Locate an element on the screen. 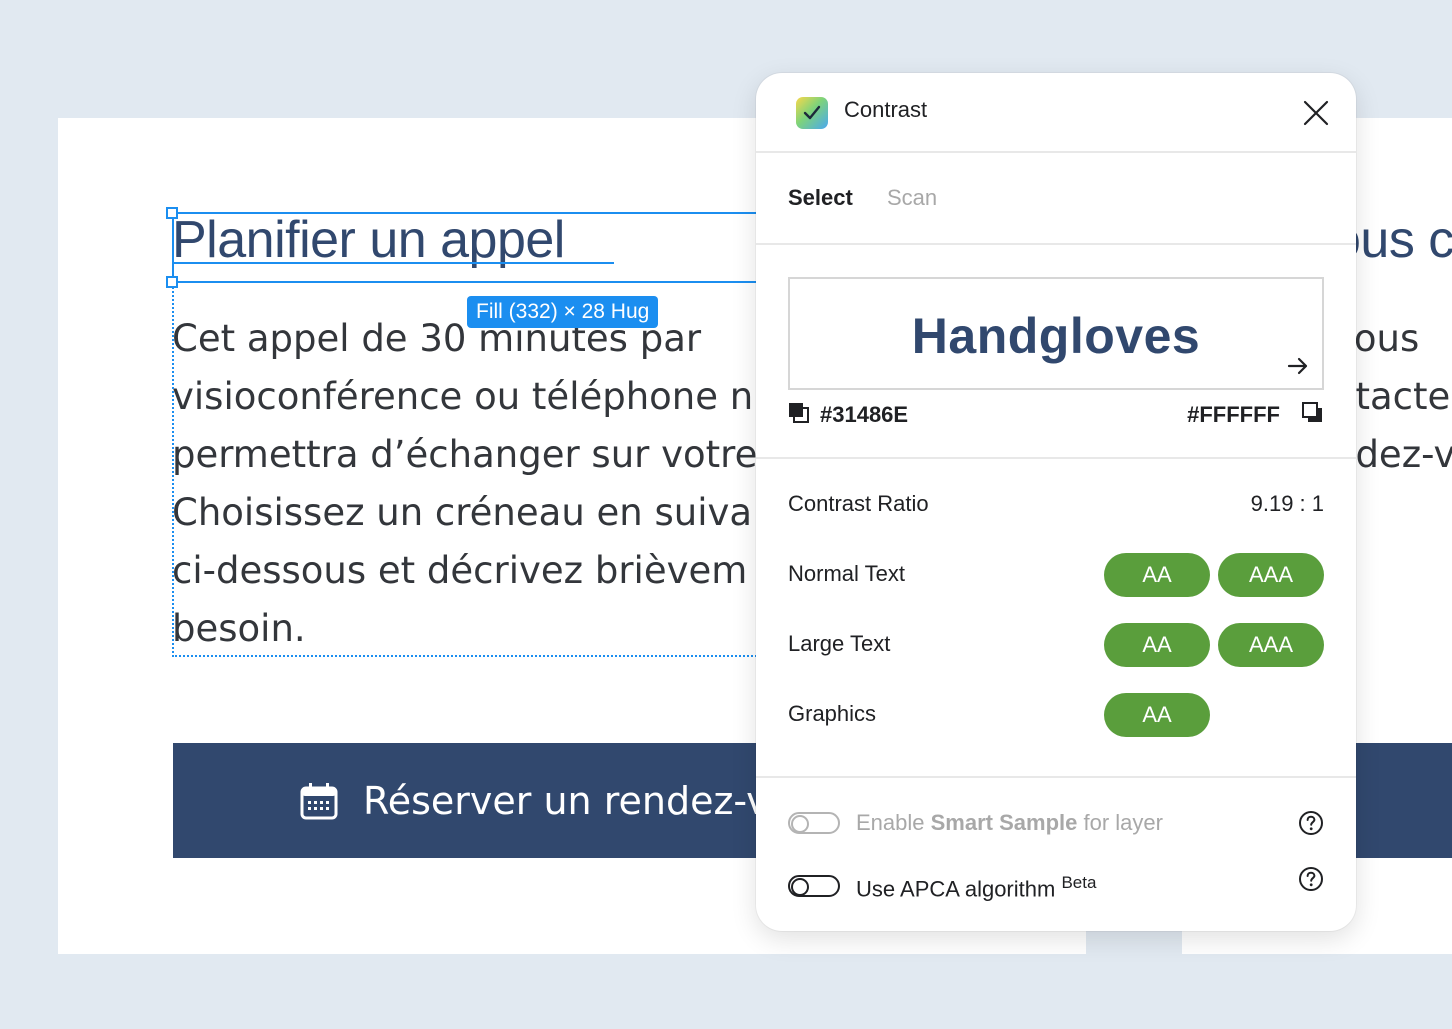  background-hex: #FFFFFF is located at coordinates (1233, 415).